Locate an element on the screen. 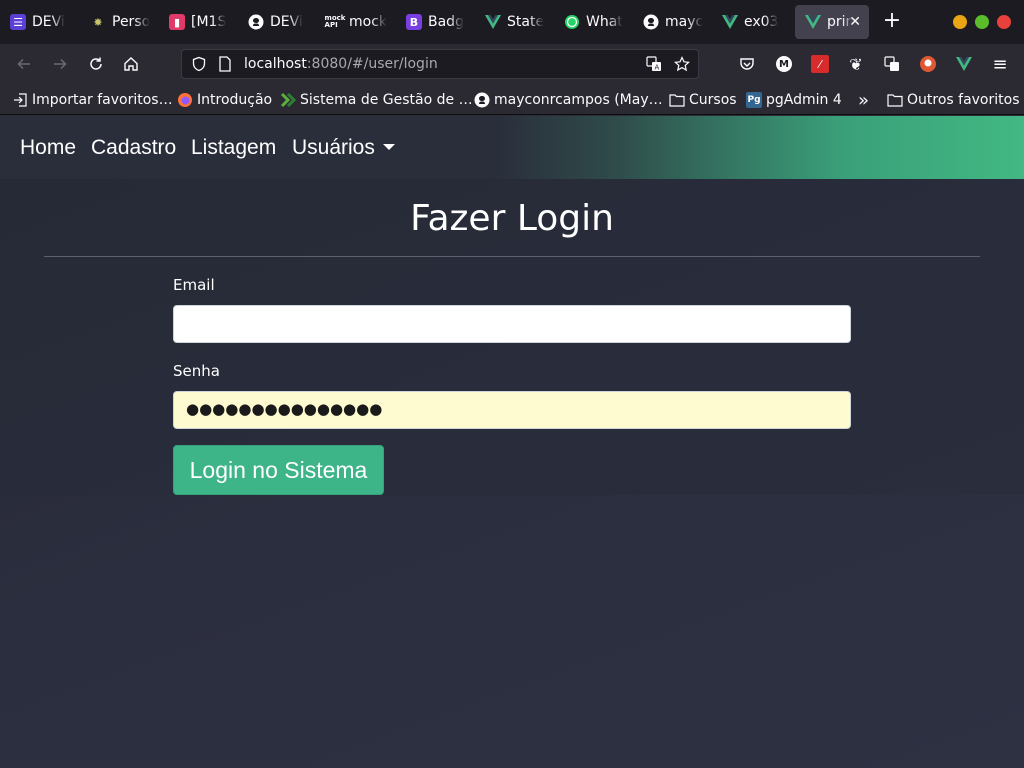 The width and height of the screenshot is (1024, 768). bookmark-folder: Outros favoritos is located at coordinates (953, 100).